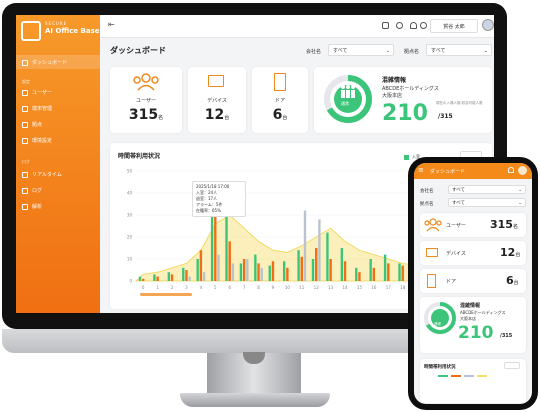  I want to click on phone-chart-title: 時間帯利用状況, so click(440, 367).